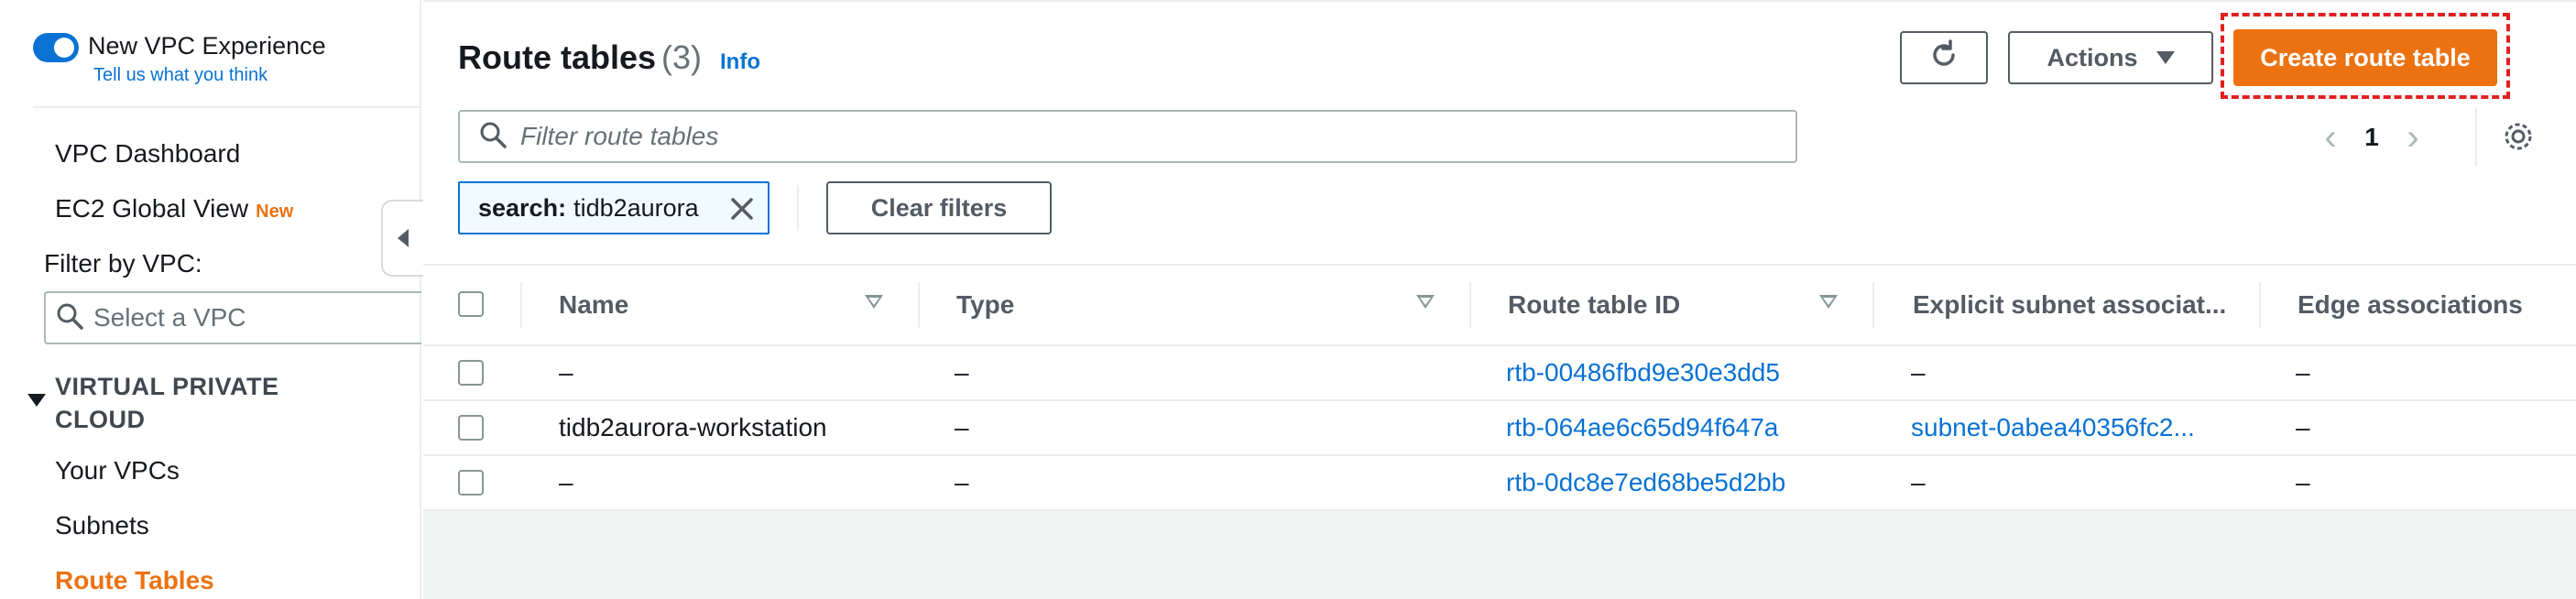 The height and width of the screenshot is (599, 2576). What do you see at coordinates (985, 305) in the screenshot?
I see `column-header-type: Type` at bounding box center [985, 305].